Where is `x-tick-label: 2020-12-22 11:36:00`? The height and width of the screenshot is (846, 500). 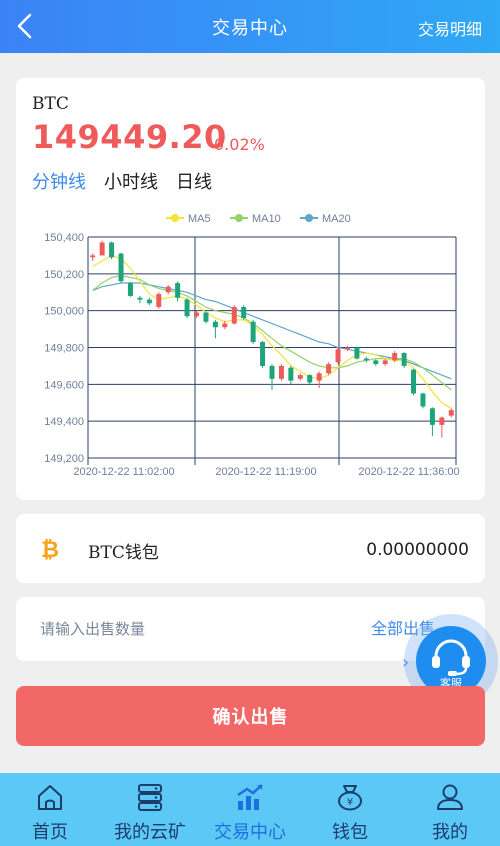
x-tick-label: 2020-12-22 11:36:00 is located at coordinates (408, 472).